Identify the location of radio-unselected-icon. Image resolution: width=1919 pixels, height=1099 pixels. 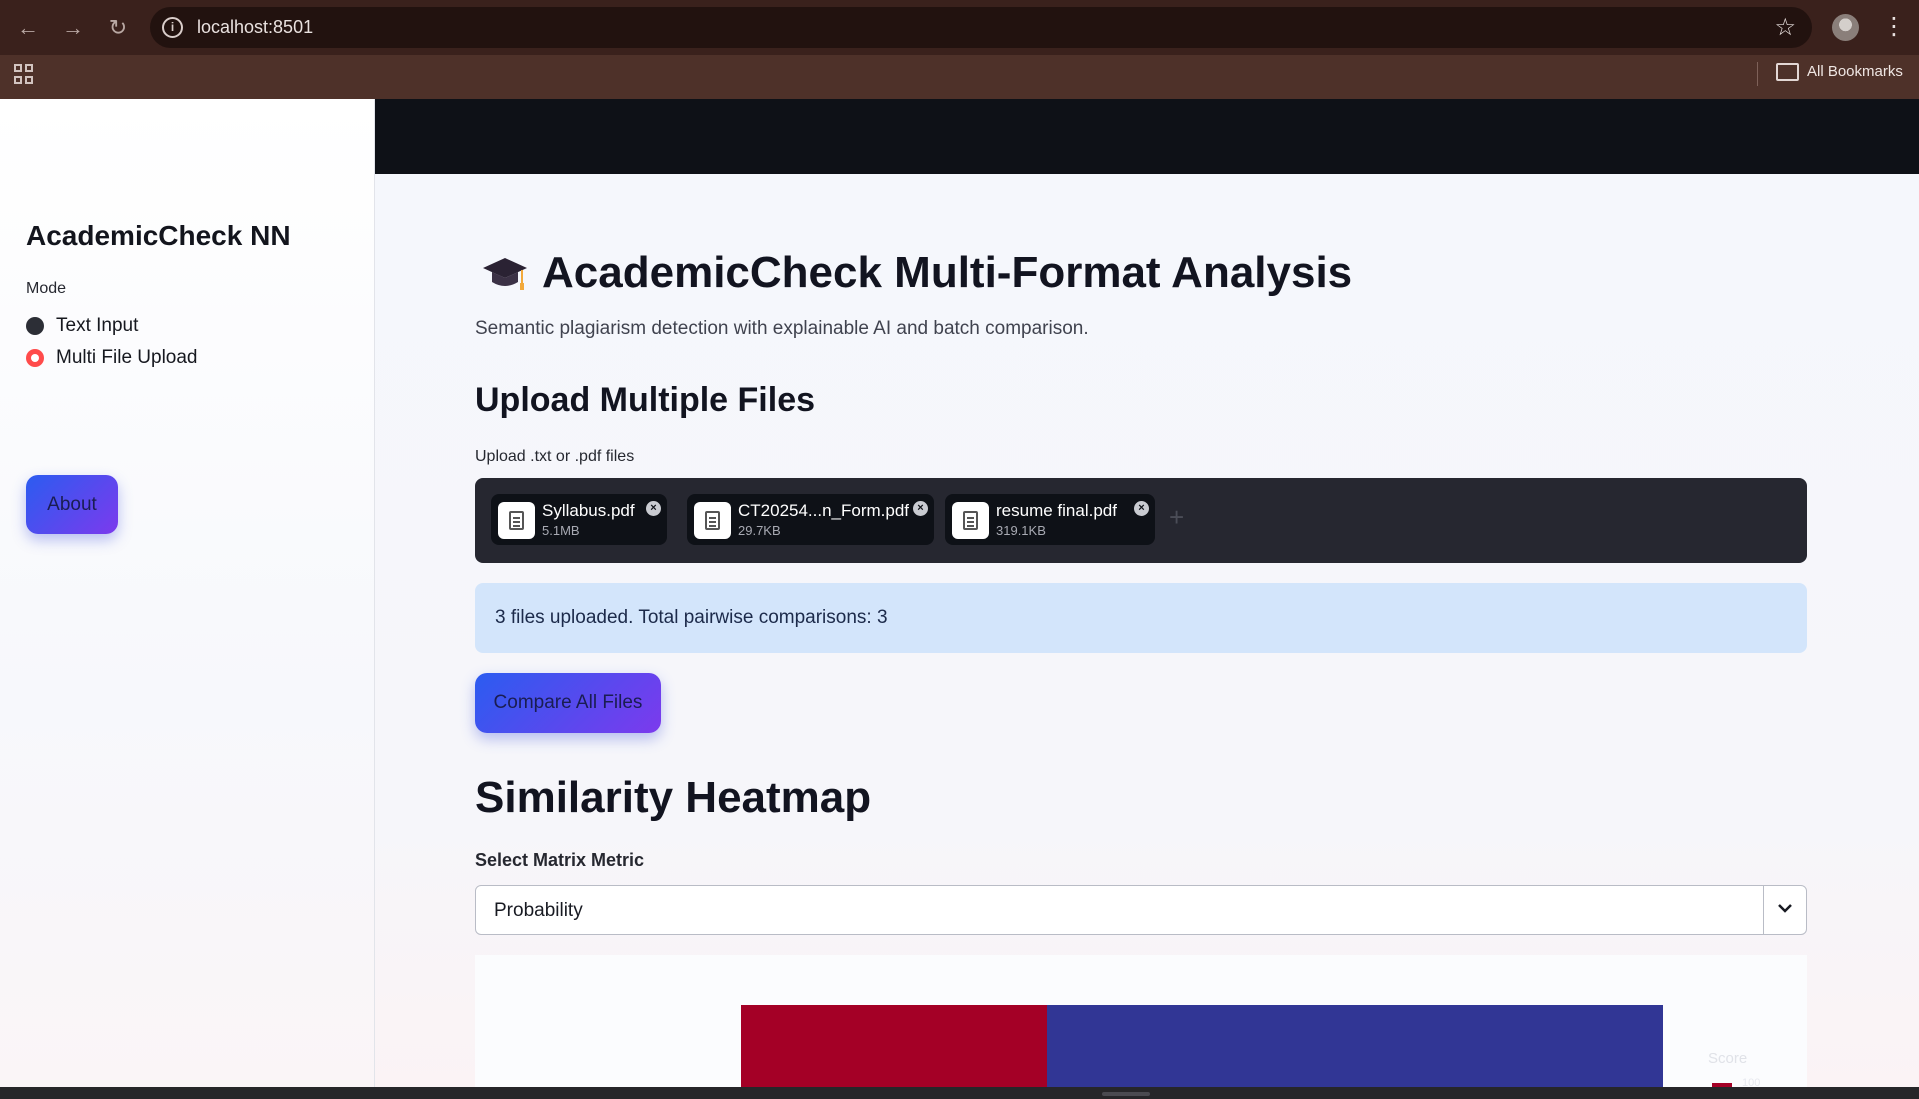
(35, 326).